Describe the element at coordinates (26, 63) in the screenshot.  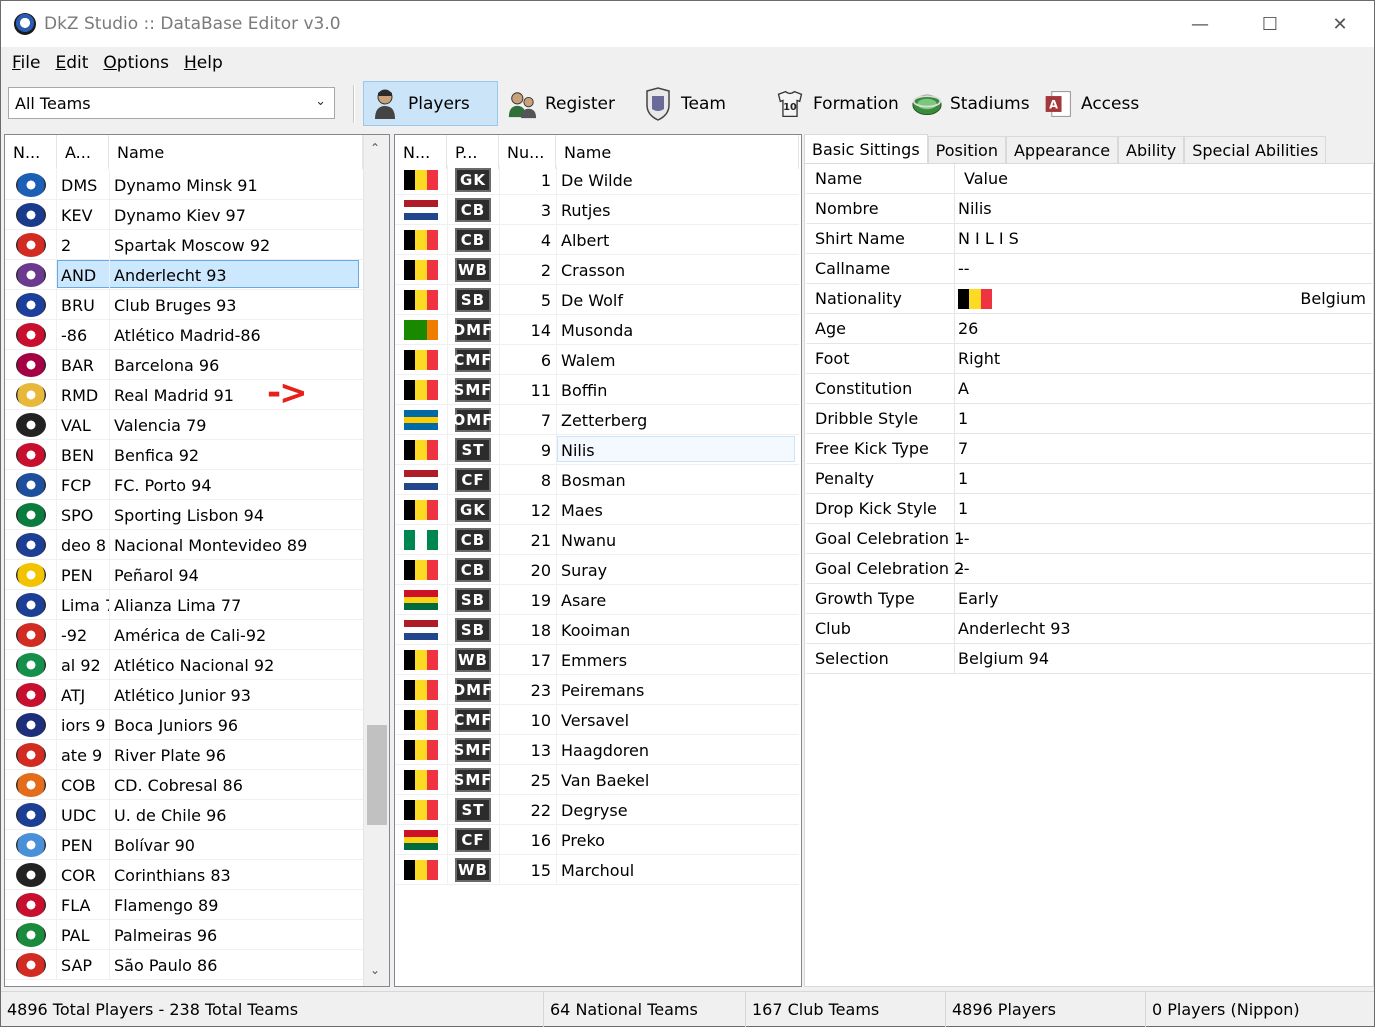
I see `menu-file: File` at that location.